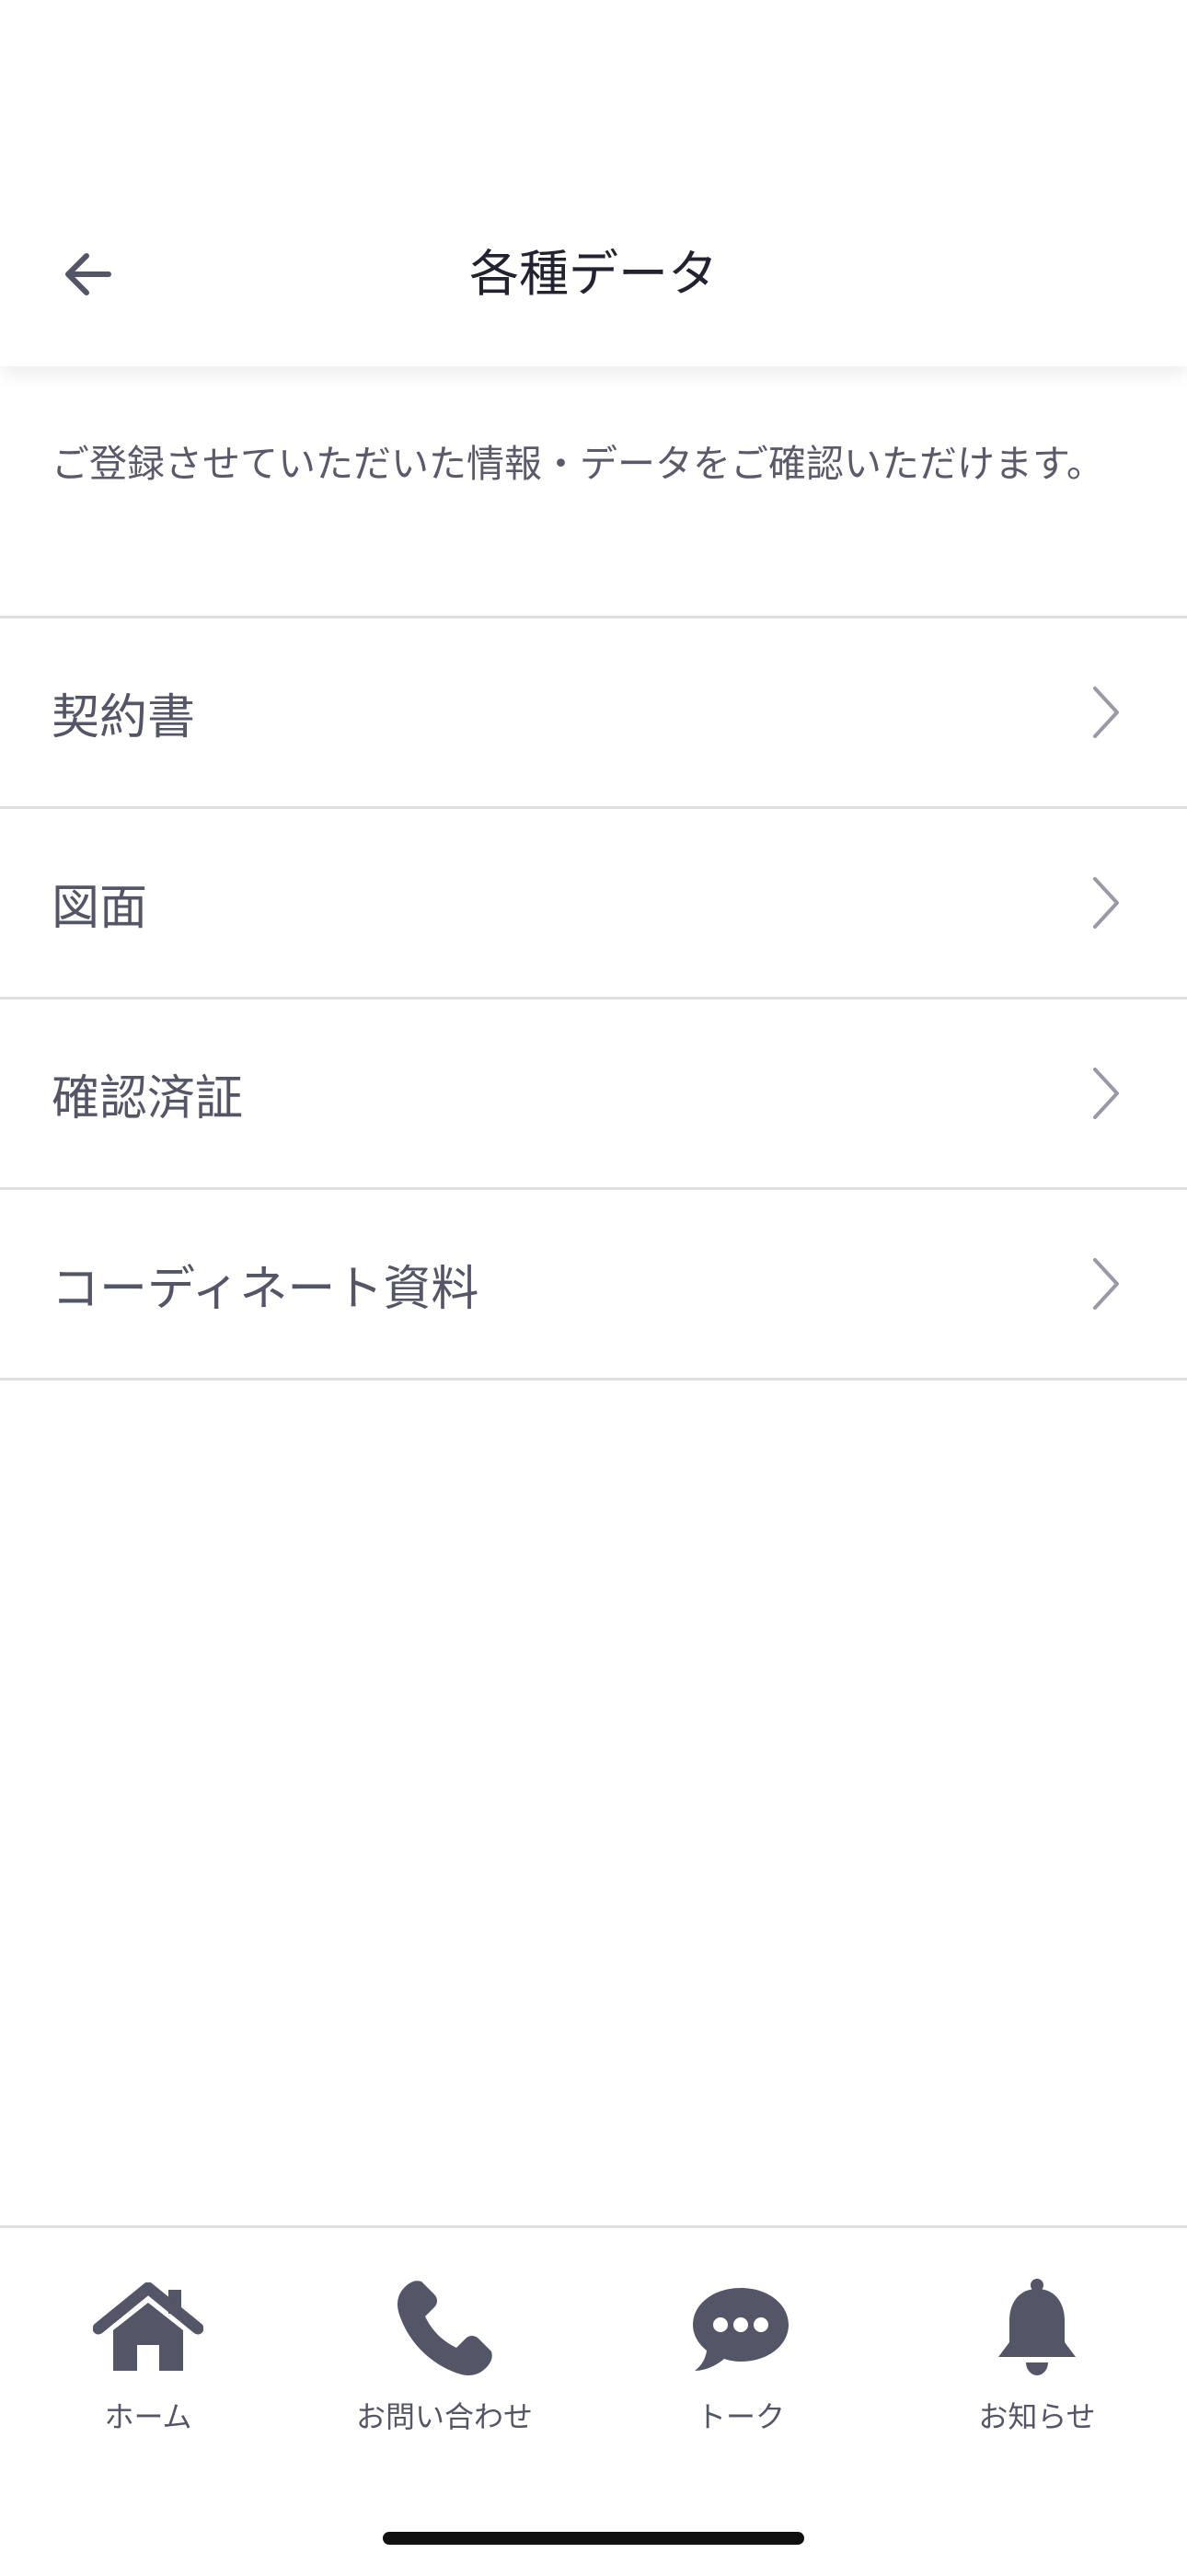 The height and width of the screenshot is (2576, 1187). I want to click on menu-item-drawings: 図面, so click(593, 904).